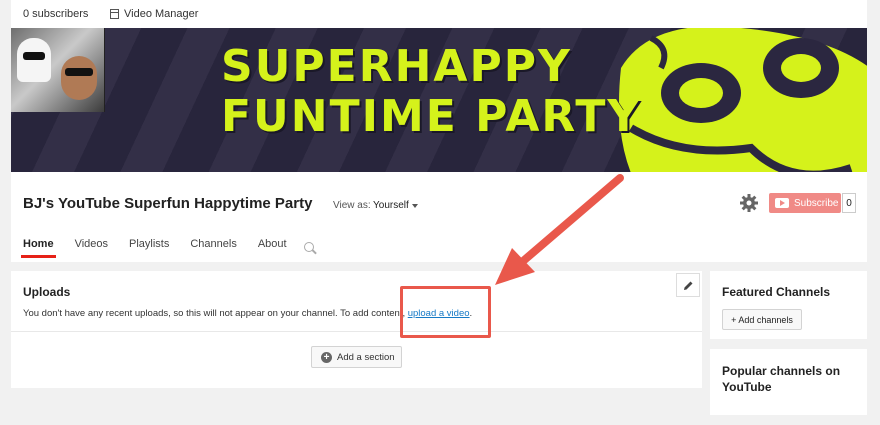 This screenshot has height=425, width=880. I want to click on popular-channels-card: Popular channels on YouTube, so click(788, 382).